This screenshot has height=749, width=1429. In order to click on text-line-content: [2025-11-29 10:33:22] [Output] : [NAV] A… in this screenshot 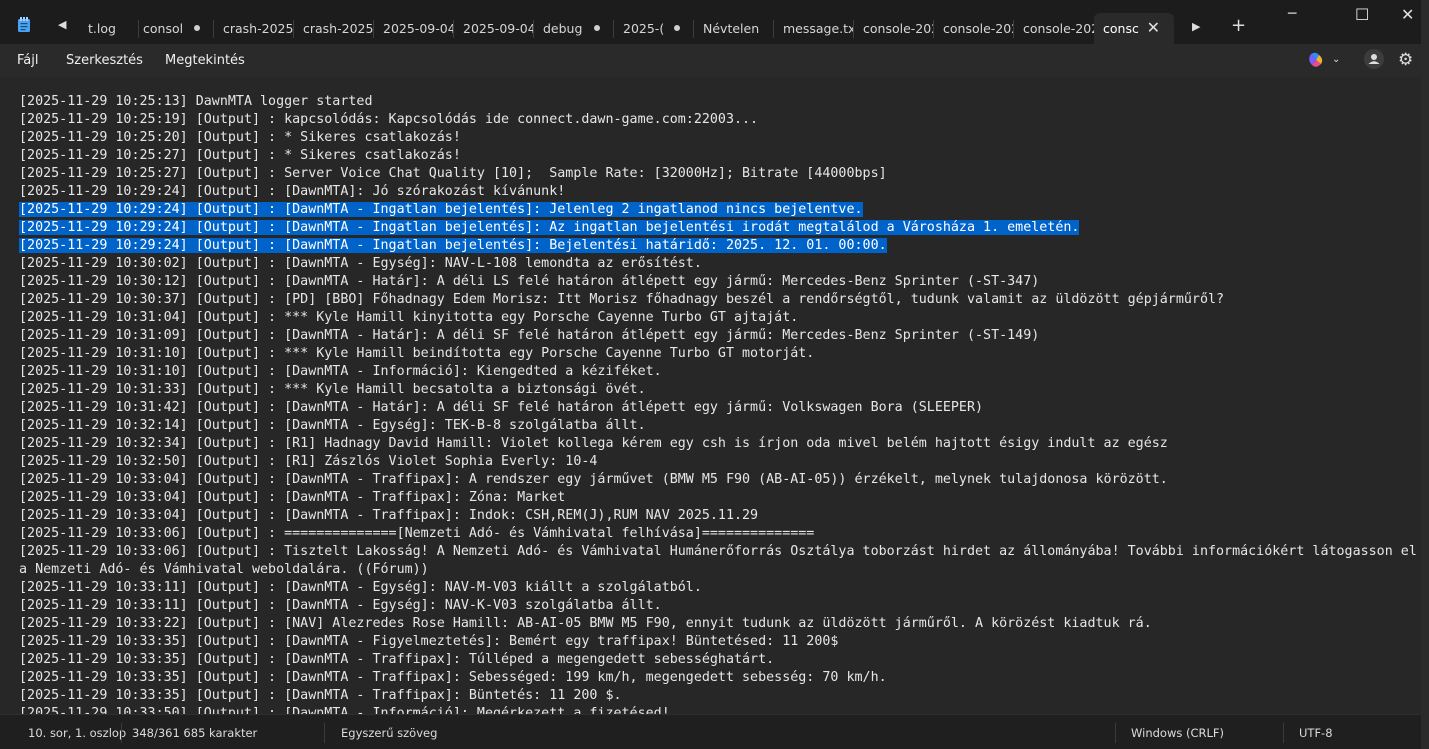, I will do `click(585, 623)`.